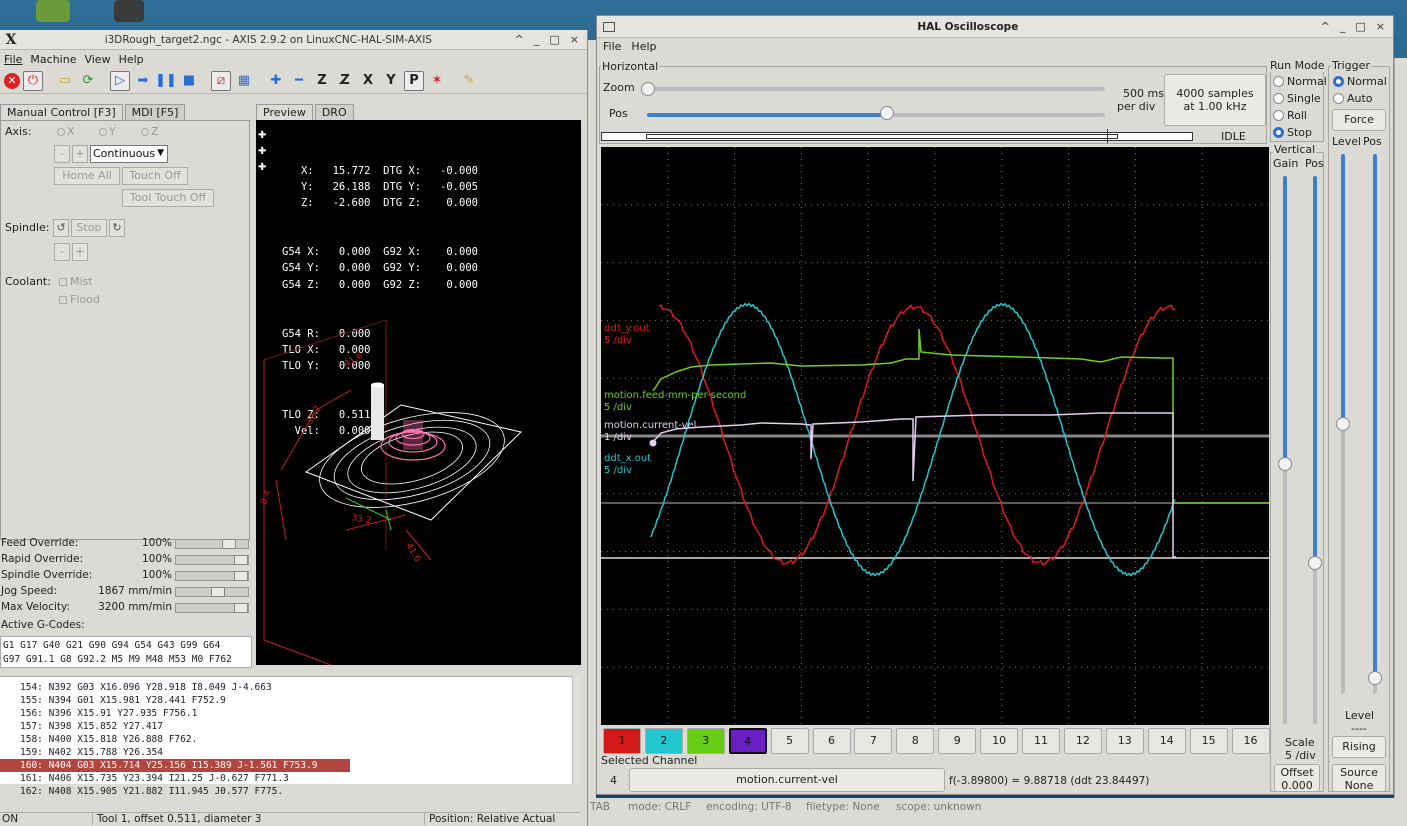 The image size is (1407, 826). Describe the element at coordinates (1041, 741) in the screenshot. I see `channel-button-11: 11` at that location.